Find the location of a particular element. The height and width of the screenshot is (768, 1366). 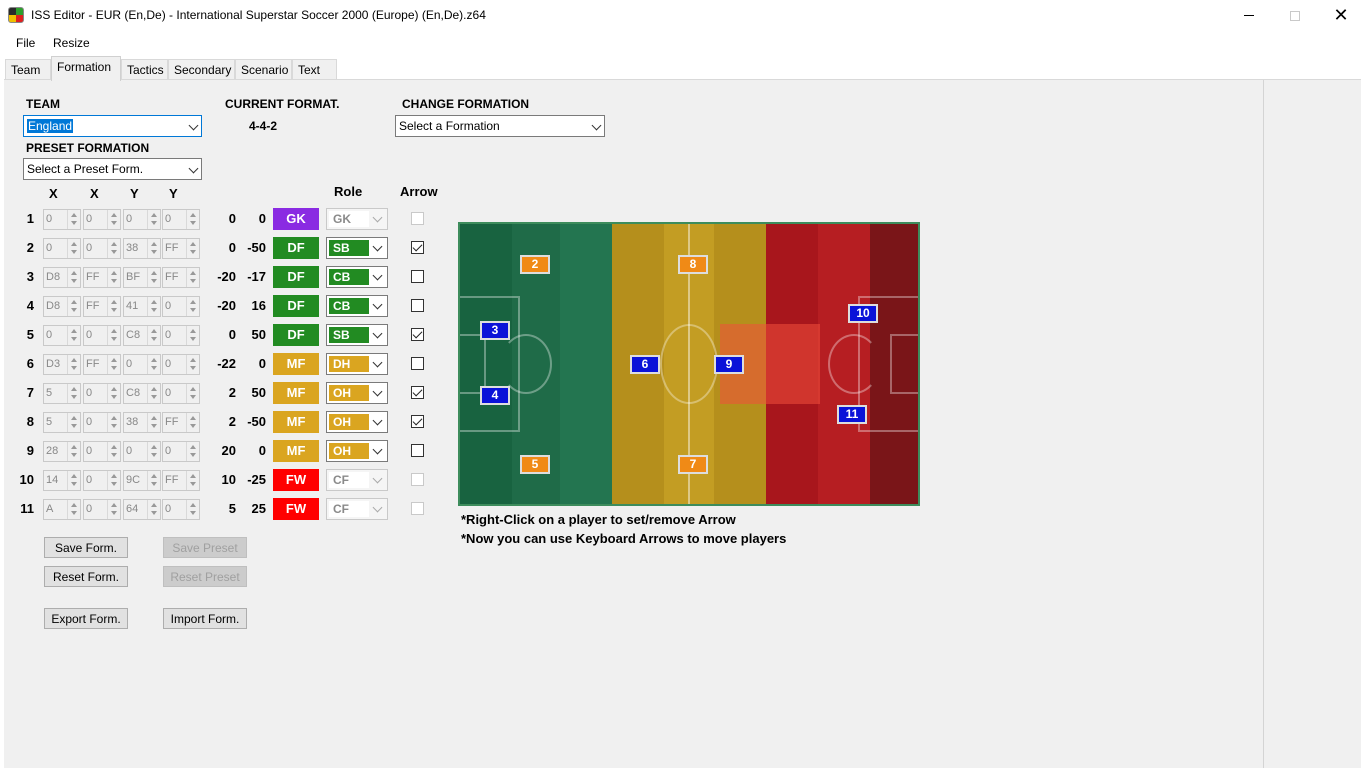

pitch-player-7: 7 is located at coordinates (693, 464).